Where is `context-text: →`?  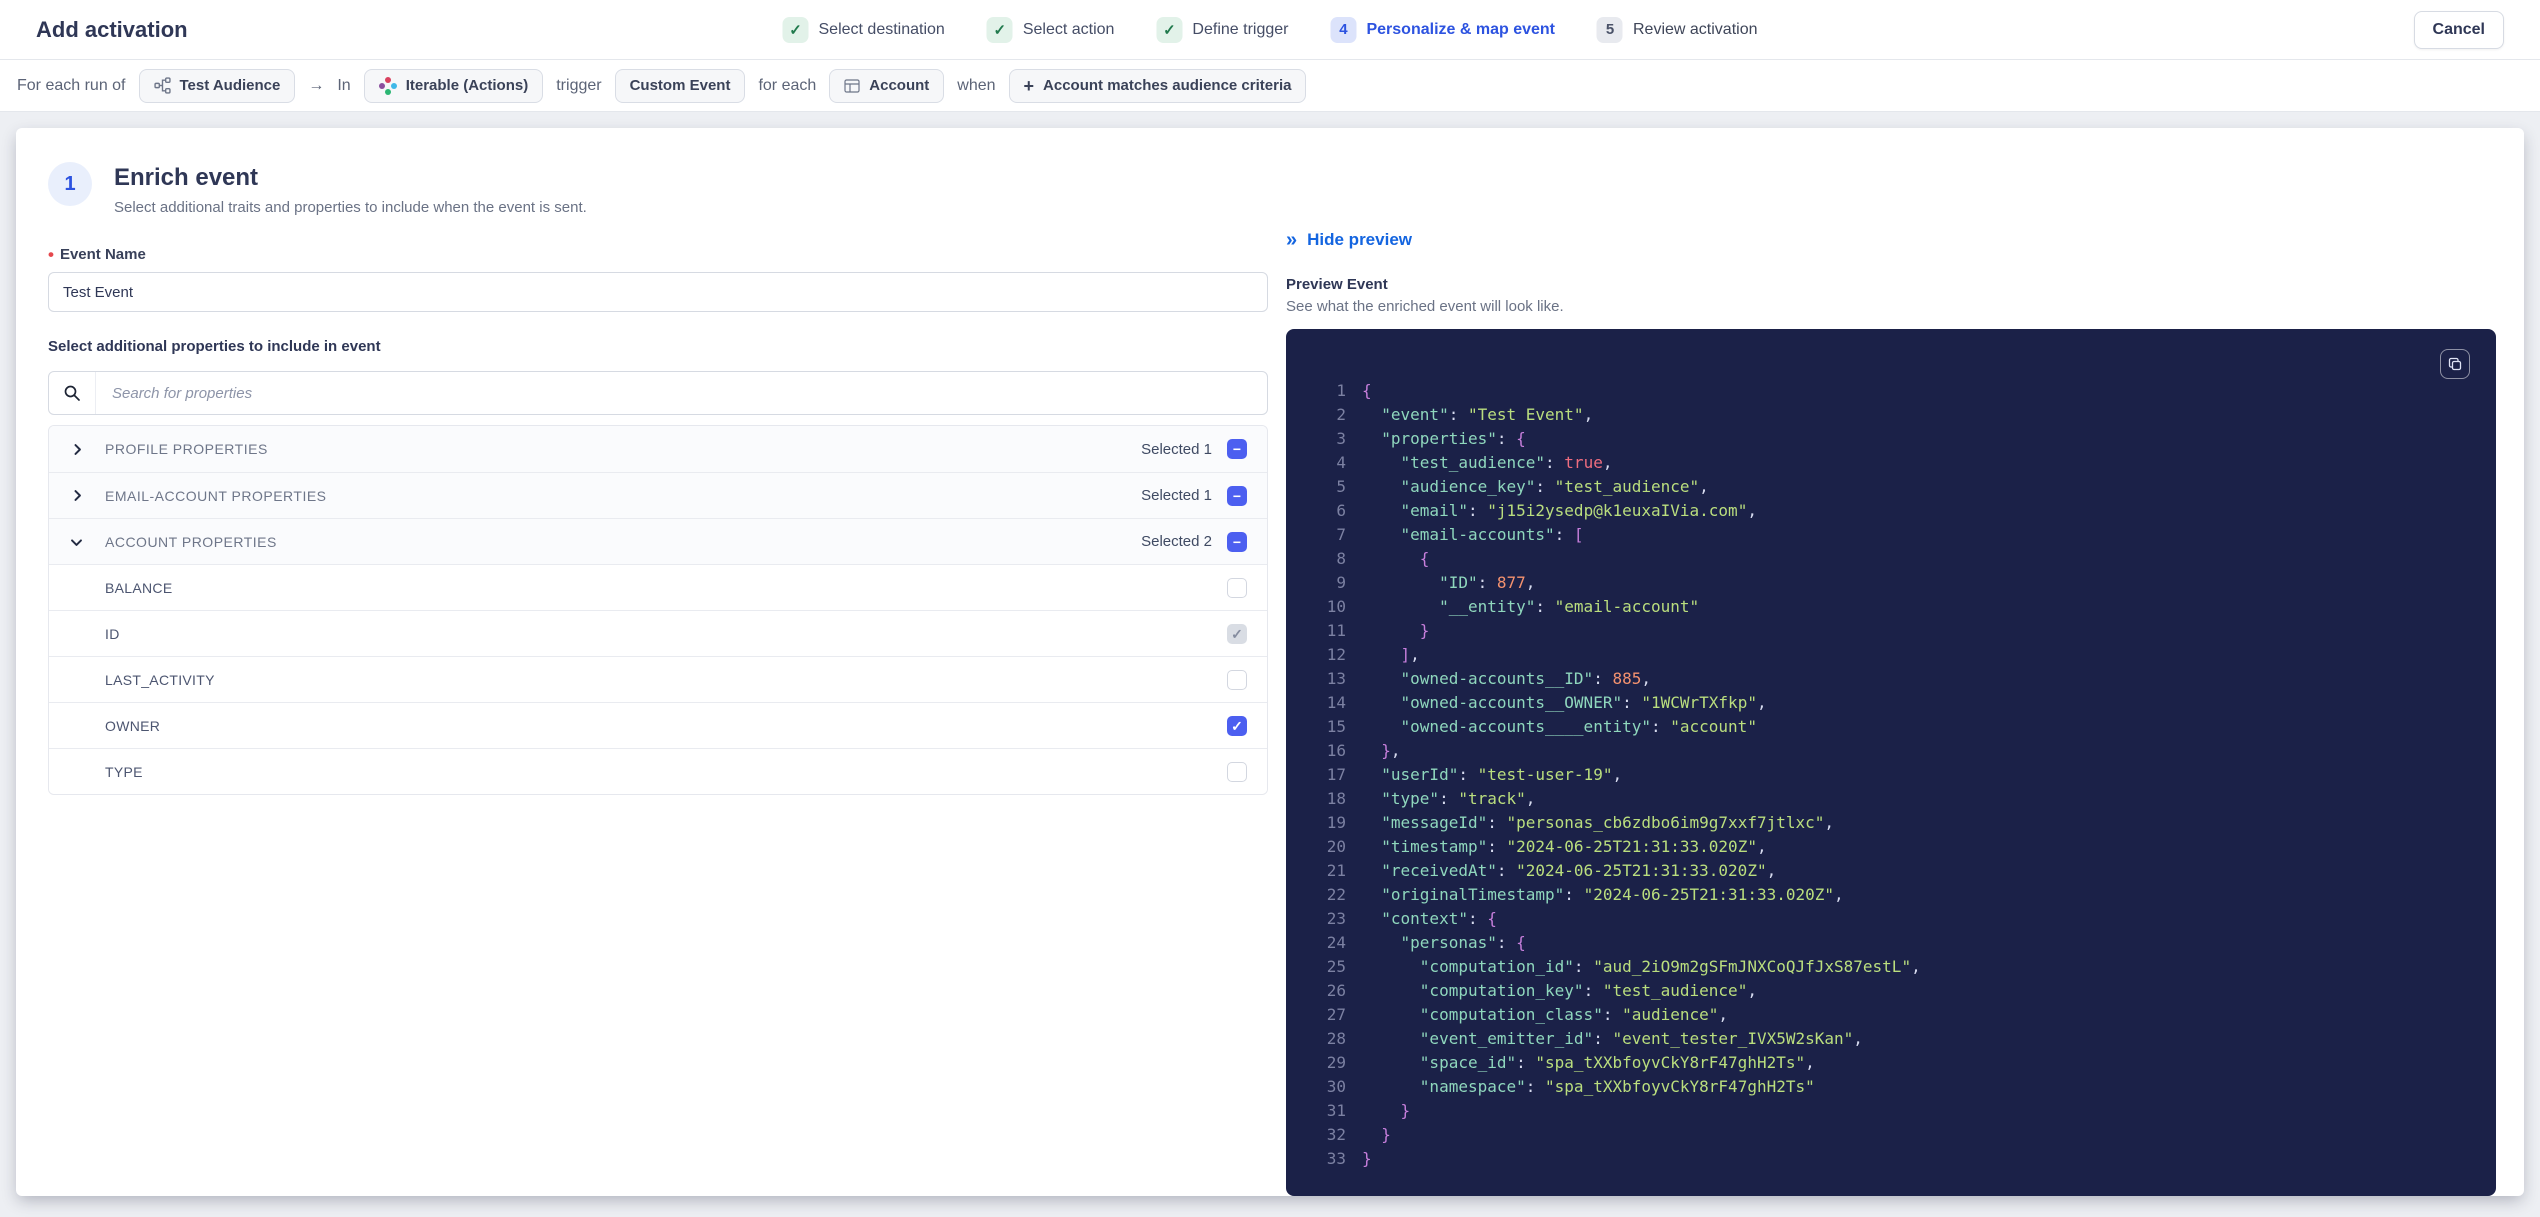
context-text: → is located at coordinates (316, 85).